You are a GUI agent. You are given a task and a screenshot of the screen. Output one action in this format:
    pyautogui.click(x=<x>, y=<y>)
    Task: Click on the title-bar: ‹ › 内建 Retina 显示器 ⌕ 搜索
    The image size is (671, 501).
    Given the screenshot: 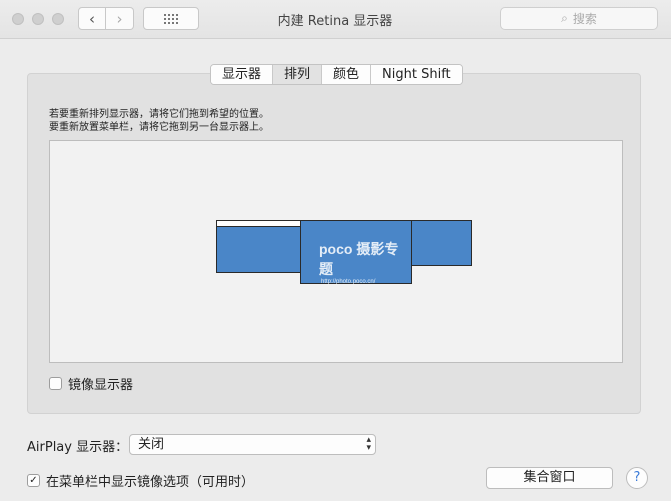 What is the action you would take?
    pyautogui.click(x=335, y=19)
    